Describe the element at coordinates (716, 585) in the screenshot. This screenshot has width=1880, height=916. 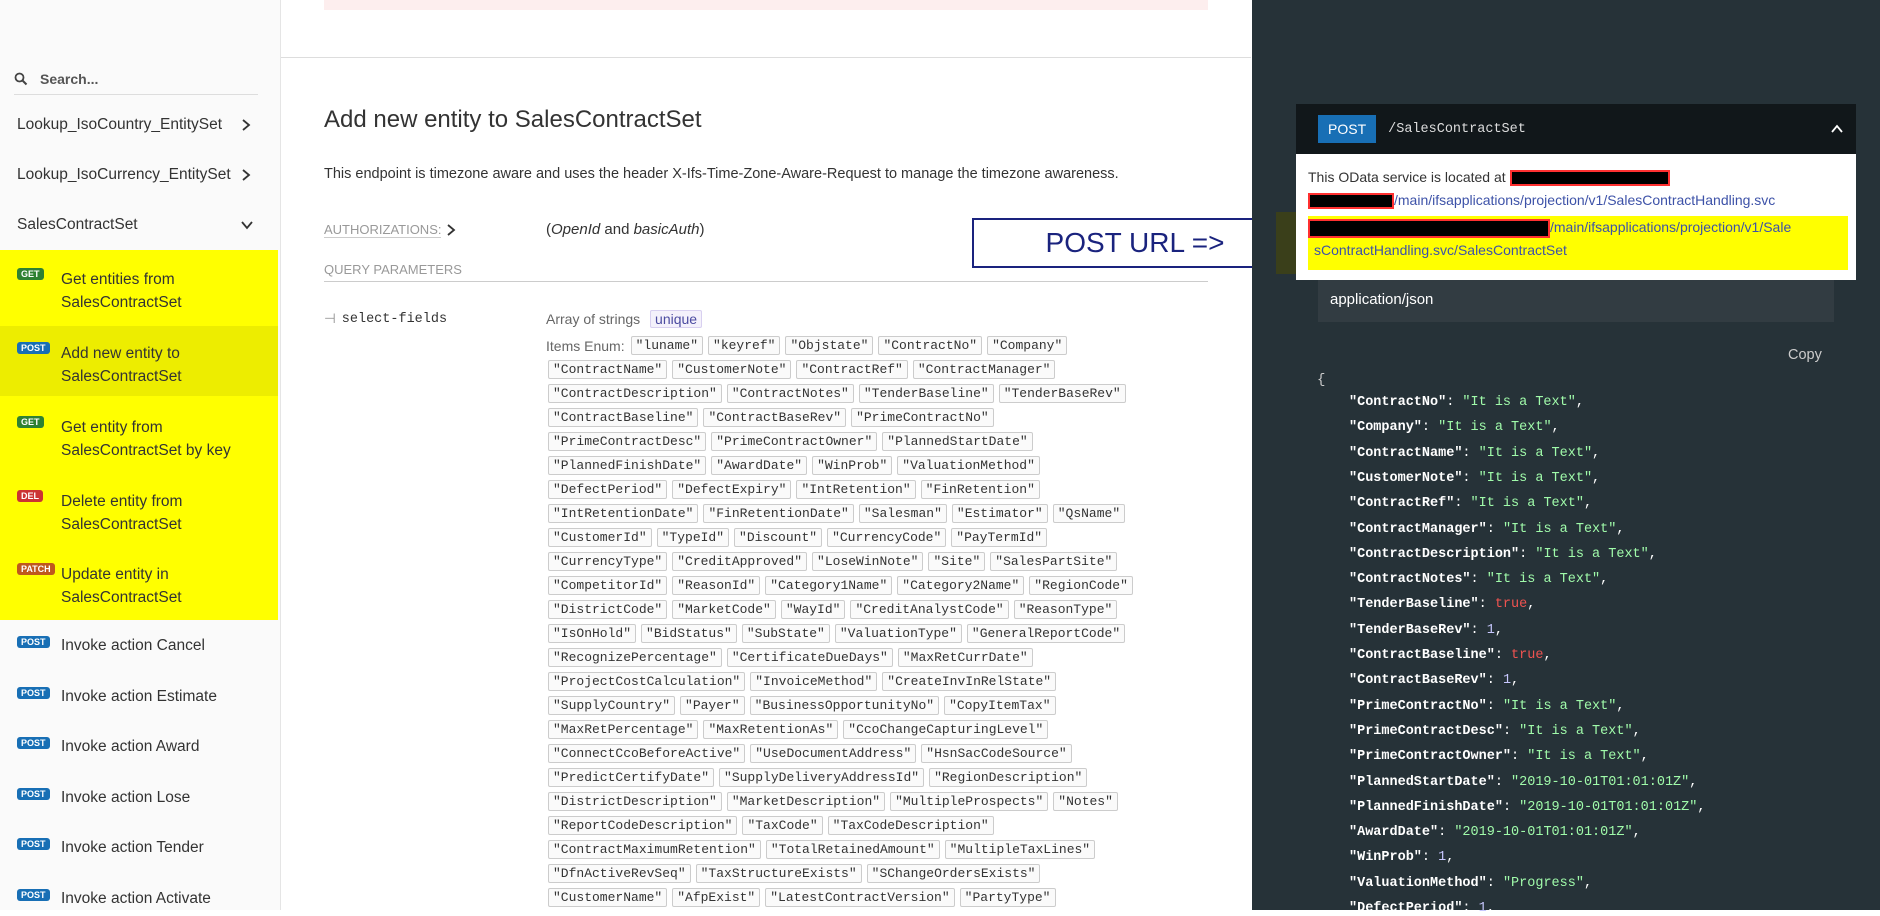
I see `enum-value: "ReasonId"` at that location.